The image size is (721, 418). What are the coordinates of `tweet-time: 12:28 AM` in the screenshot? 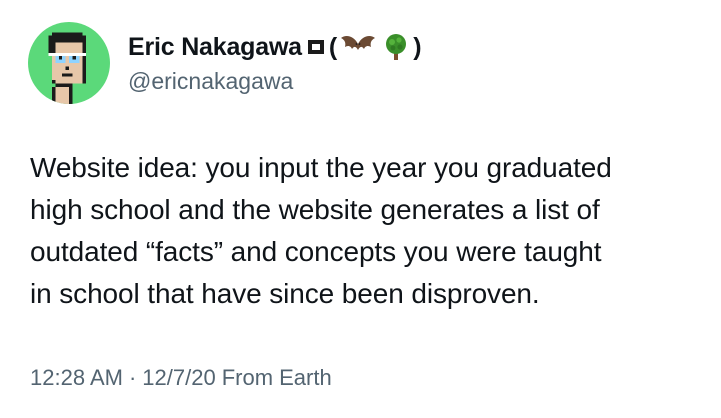 It's located at (76, 378).